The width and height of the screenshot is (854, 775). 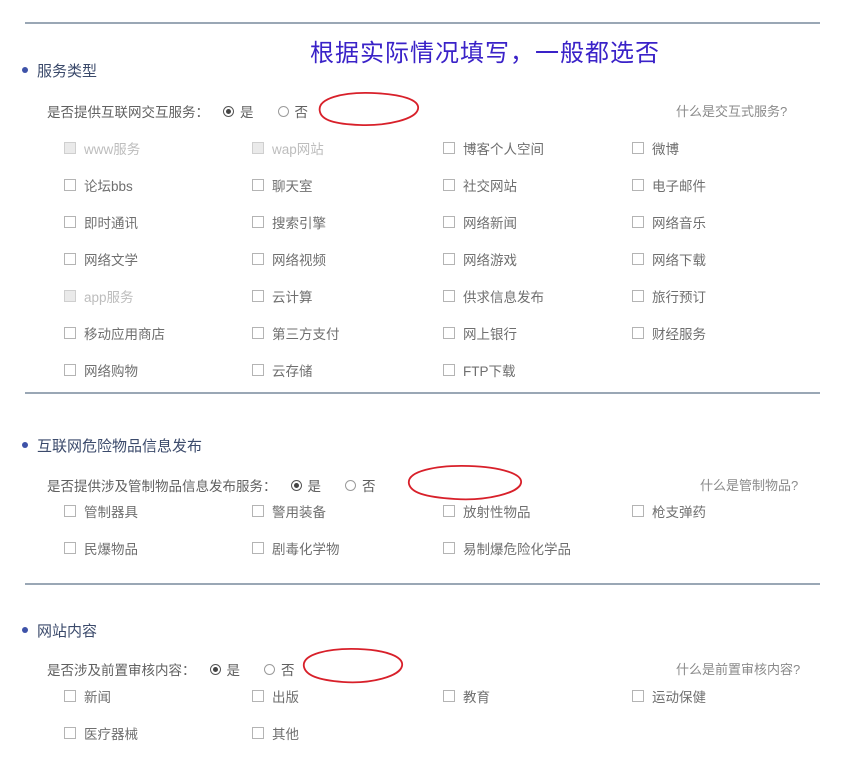 I want to click on checkbox-label: 其他, so click(x=285, y=734).